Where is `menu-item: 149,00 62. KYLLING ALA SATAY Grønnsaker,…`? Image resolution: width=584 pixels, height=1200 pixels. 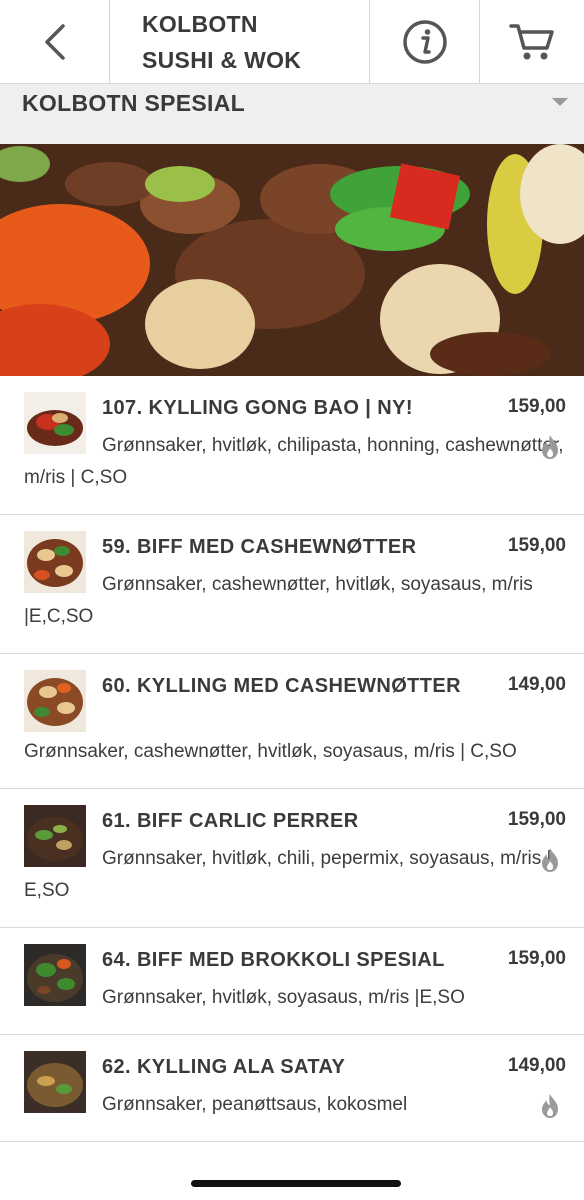
menu-item: 149,00 62. KYLLING ALA SATAY Grønnsaker,… is located at coordinates (292, 1088).